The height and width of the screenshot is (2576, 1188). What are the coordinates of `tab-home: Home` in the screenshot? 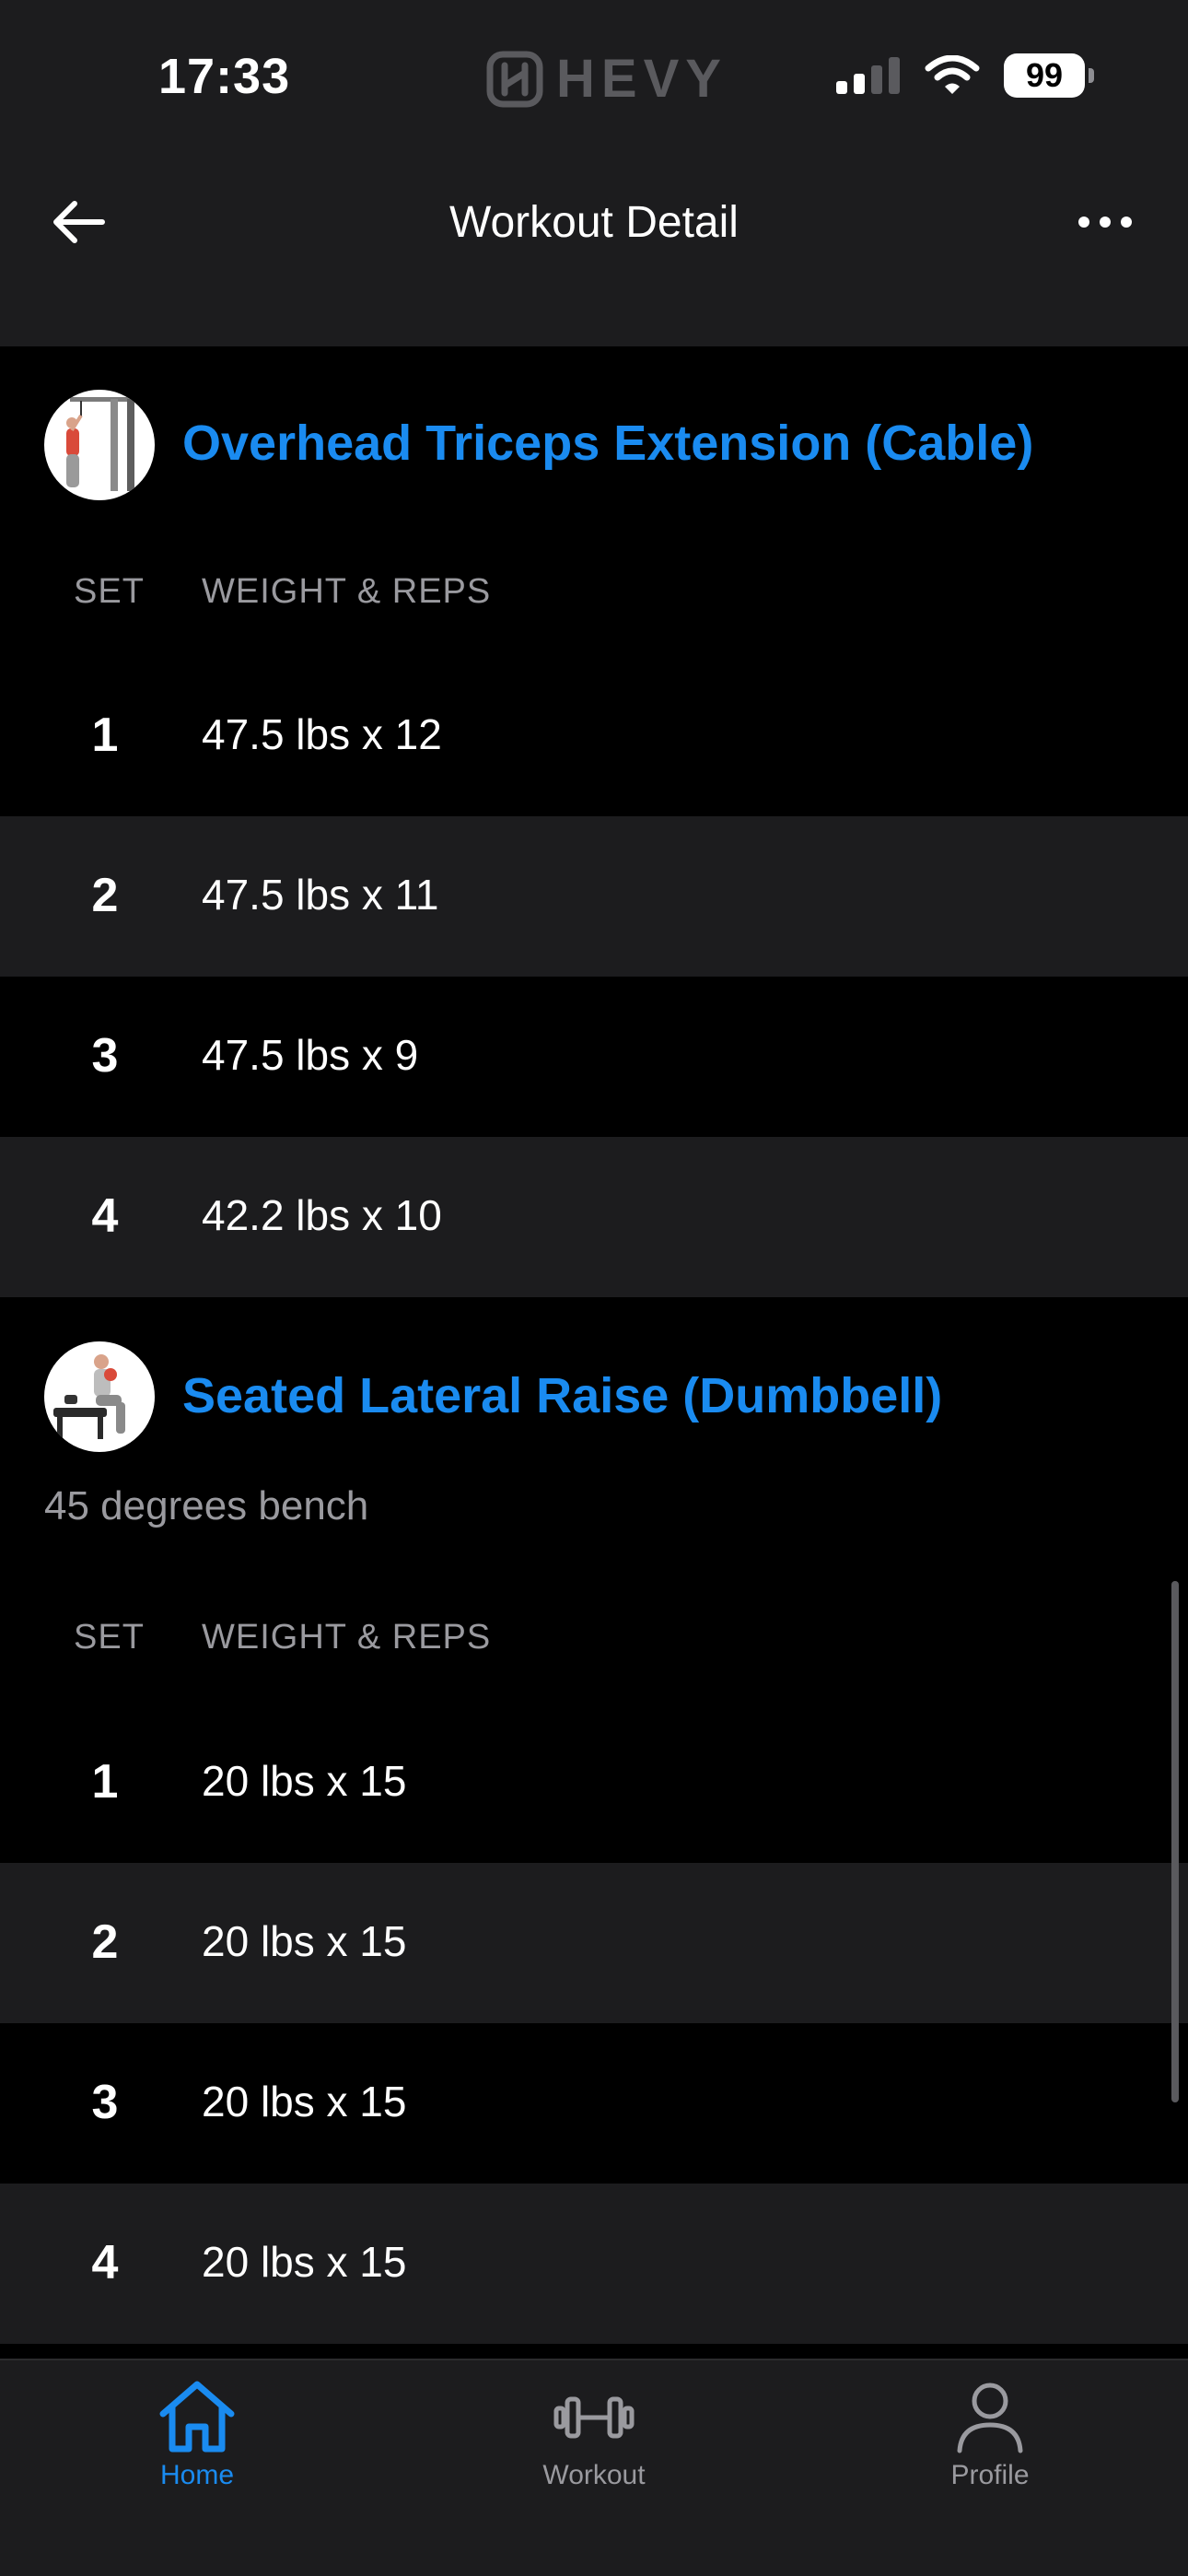 It's located at (197, 2435).